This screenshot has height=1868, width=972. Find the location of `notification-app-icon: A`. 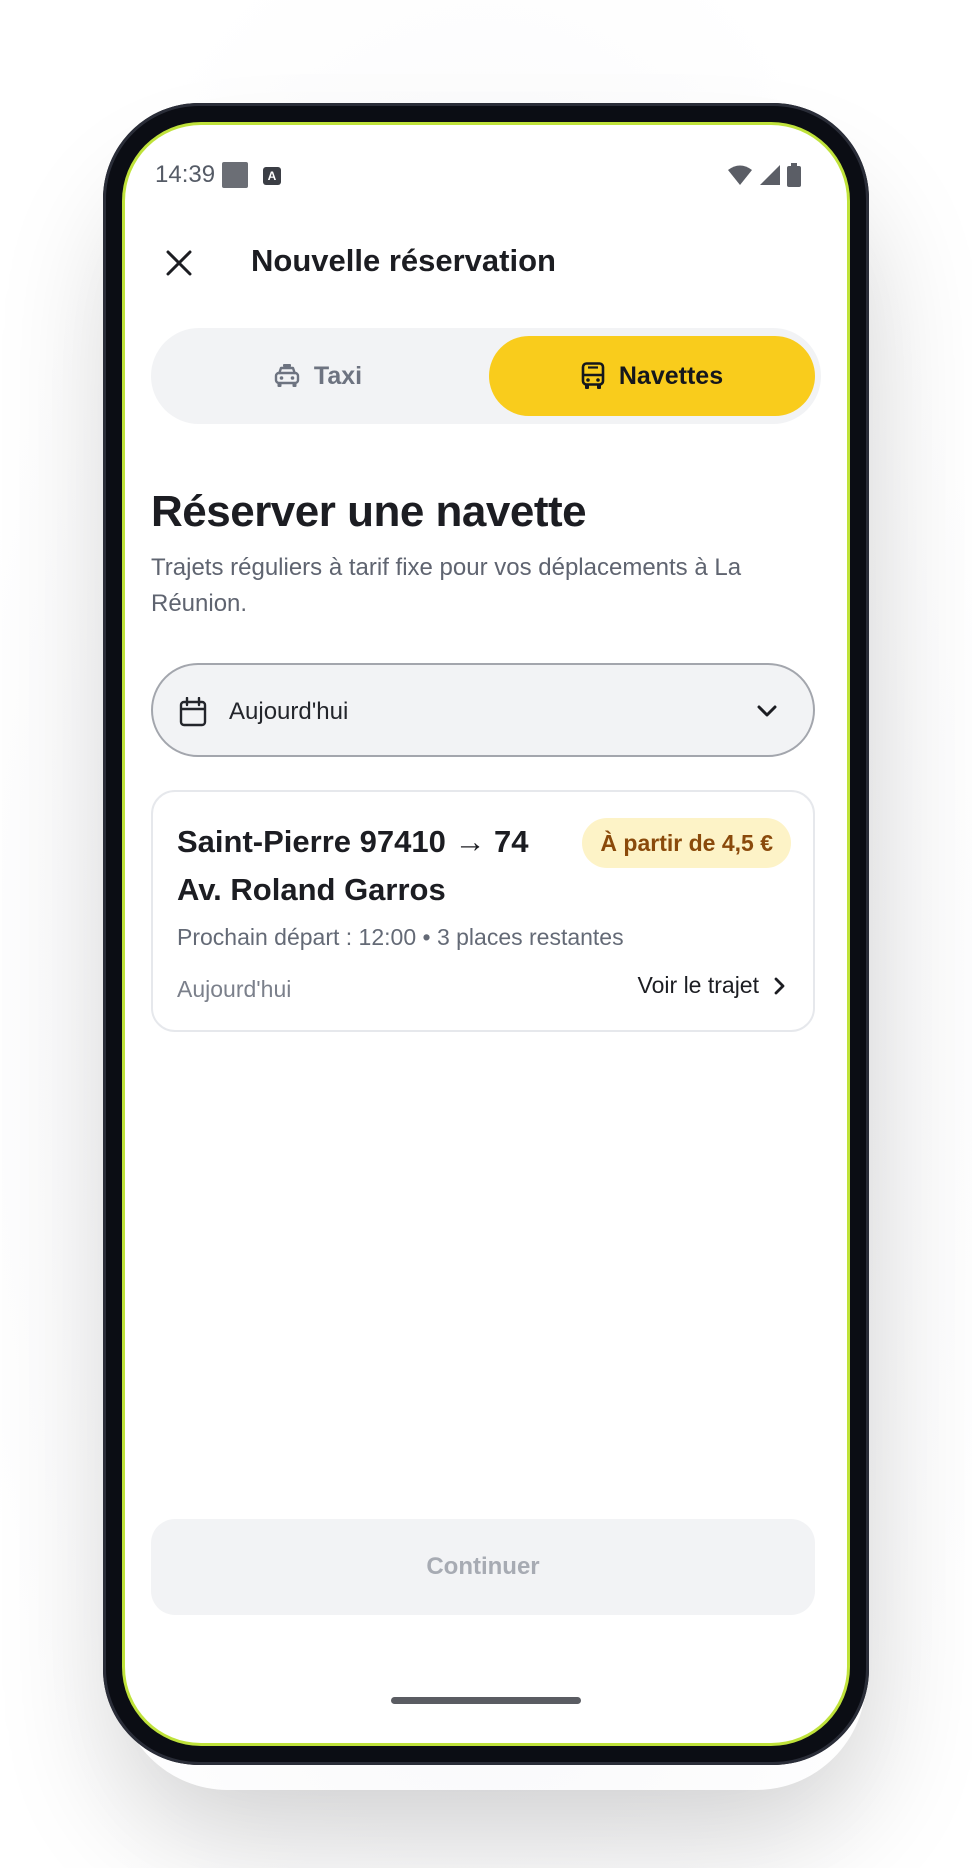

notification-app-icon: A is located at coordinates (272, 176).